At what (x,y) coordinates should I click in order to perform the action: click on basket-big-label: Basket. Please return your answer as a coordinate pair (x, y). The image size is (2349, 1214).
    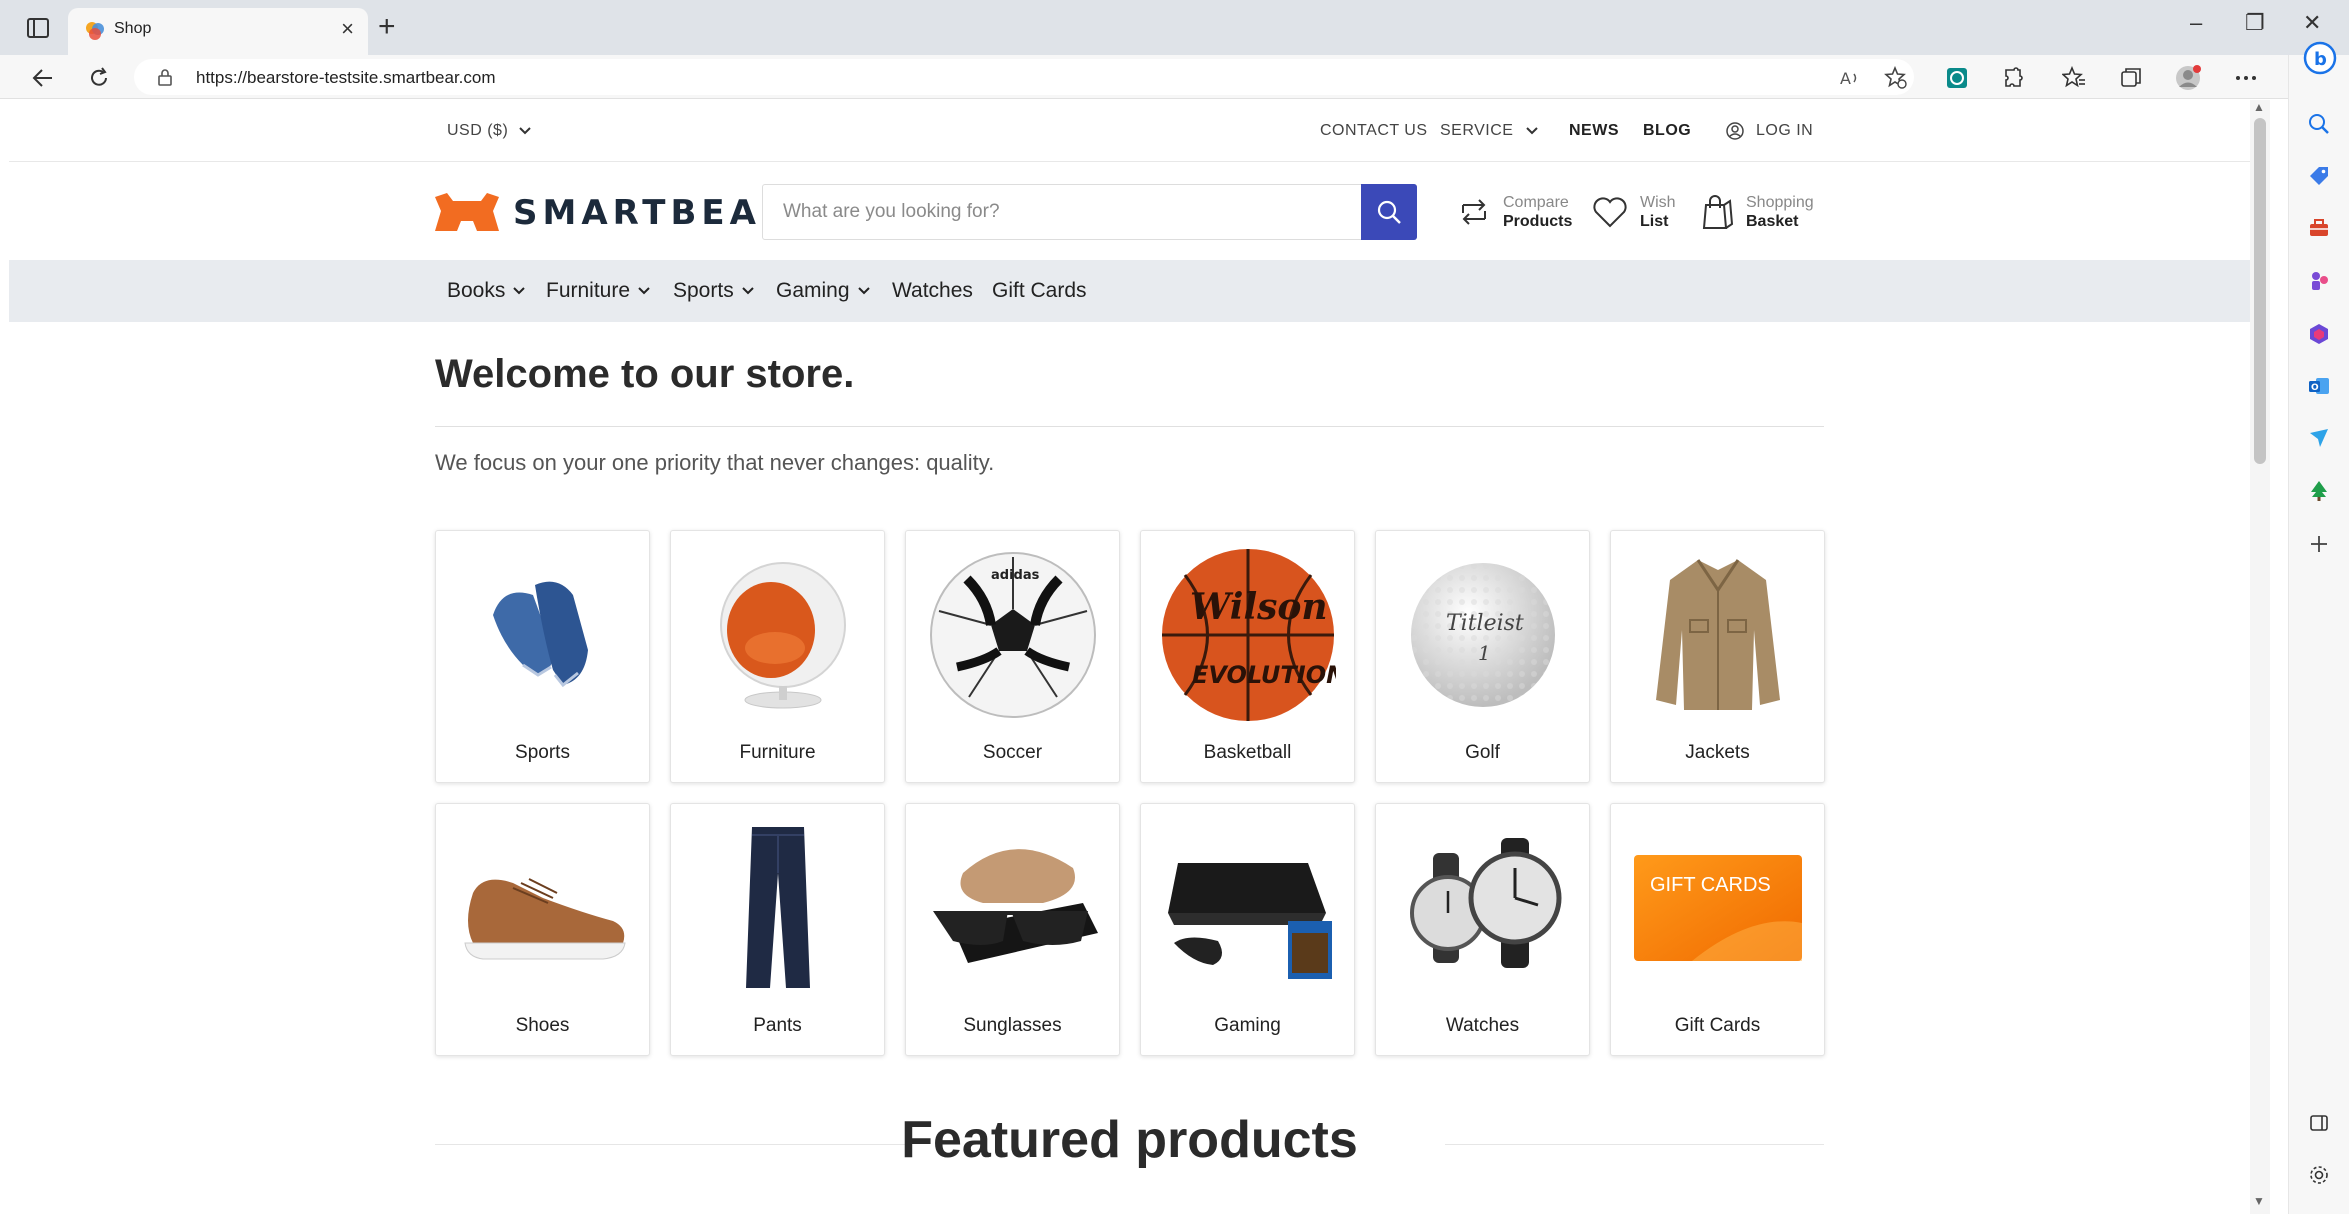
    Looking at the image, I should click on (1772, 221).